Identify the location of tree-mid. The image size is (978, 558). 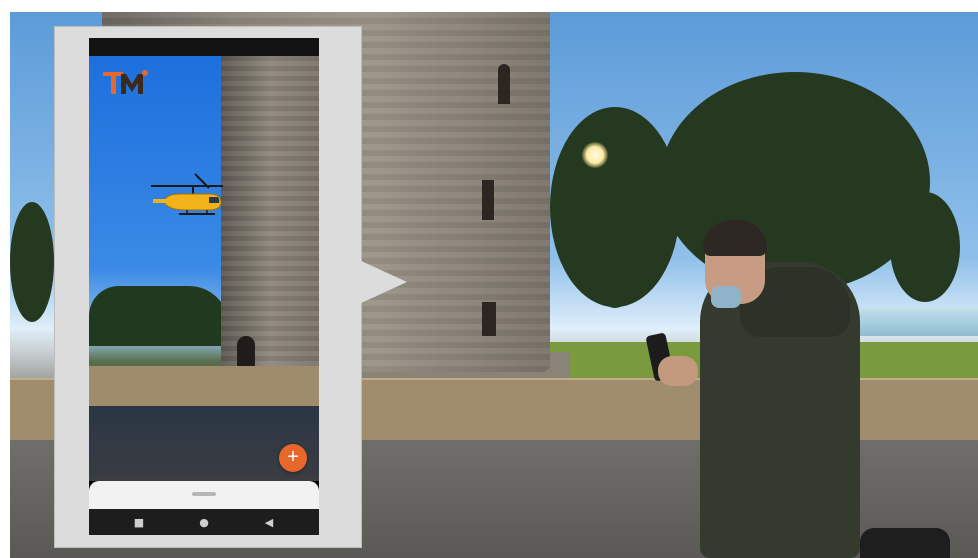
(615, 207).